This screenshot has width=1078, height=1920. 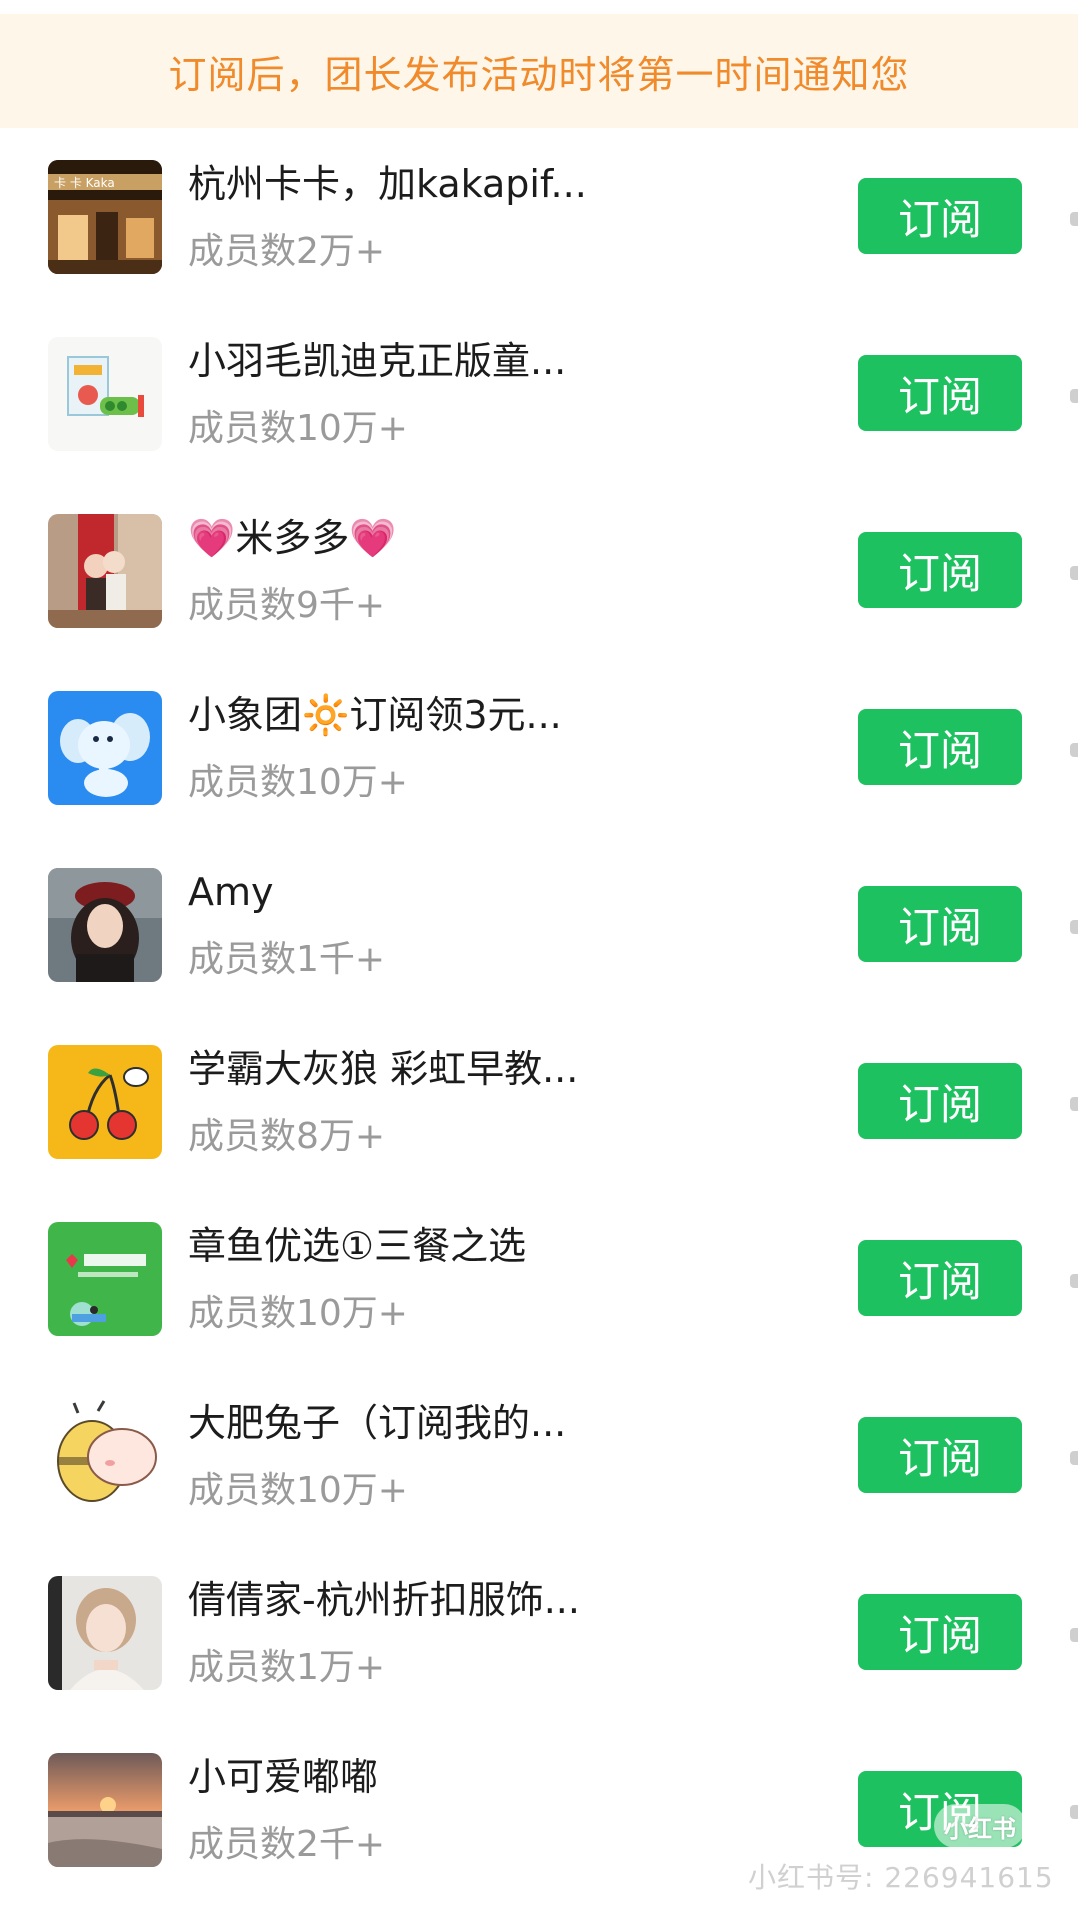 I want to click on group-name: 章鱼优选①三餐之选, so click(x=357, y=1246).